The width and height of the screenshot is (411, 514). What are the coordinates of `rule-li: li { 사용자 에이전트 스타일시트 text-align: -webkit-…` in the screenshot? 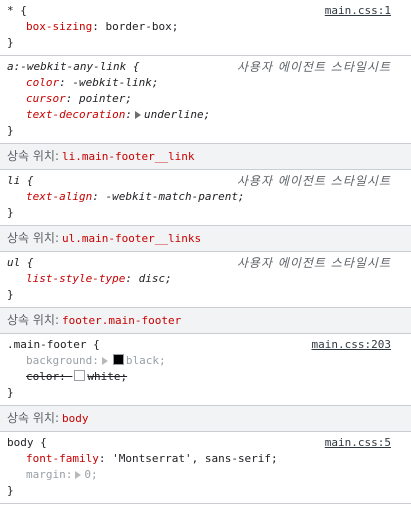 It's located at (205, 198).